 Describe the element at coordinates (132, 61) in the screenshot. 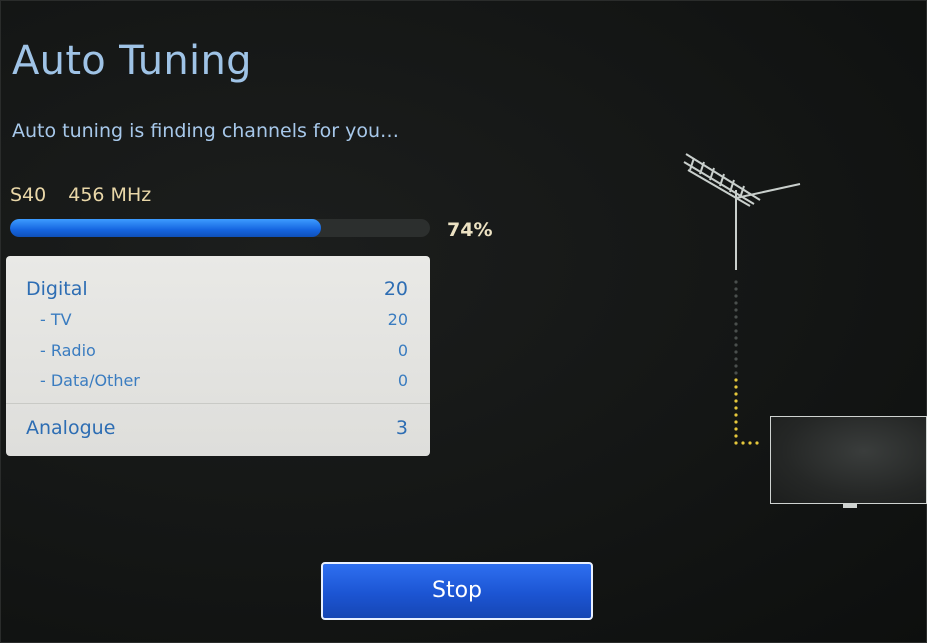

I see `page-title: Auto Tuning` at that location.